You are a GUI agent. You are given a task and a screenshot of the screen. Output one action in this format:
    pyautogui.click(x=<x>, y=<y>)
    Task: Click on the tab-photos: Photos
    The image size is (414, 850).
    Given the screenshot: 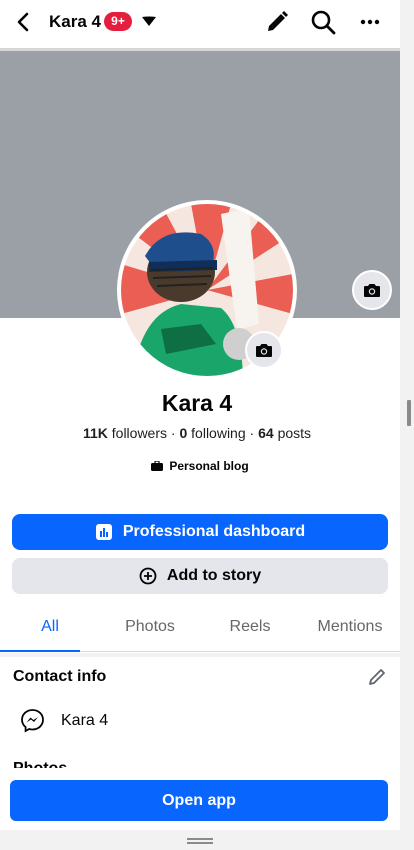 What is the action you would take?
    pyautogui.click(x=150, y=627)
    